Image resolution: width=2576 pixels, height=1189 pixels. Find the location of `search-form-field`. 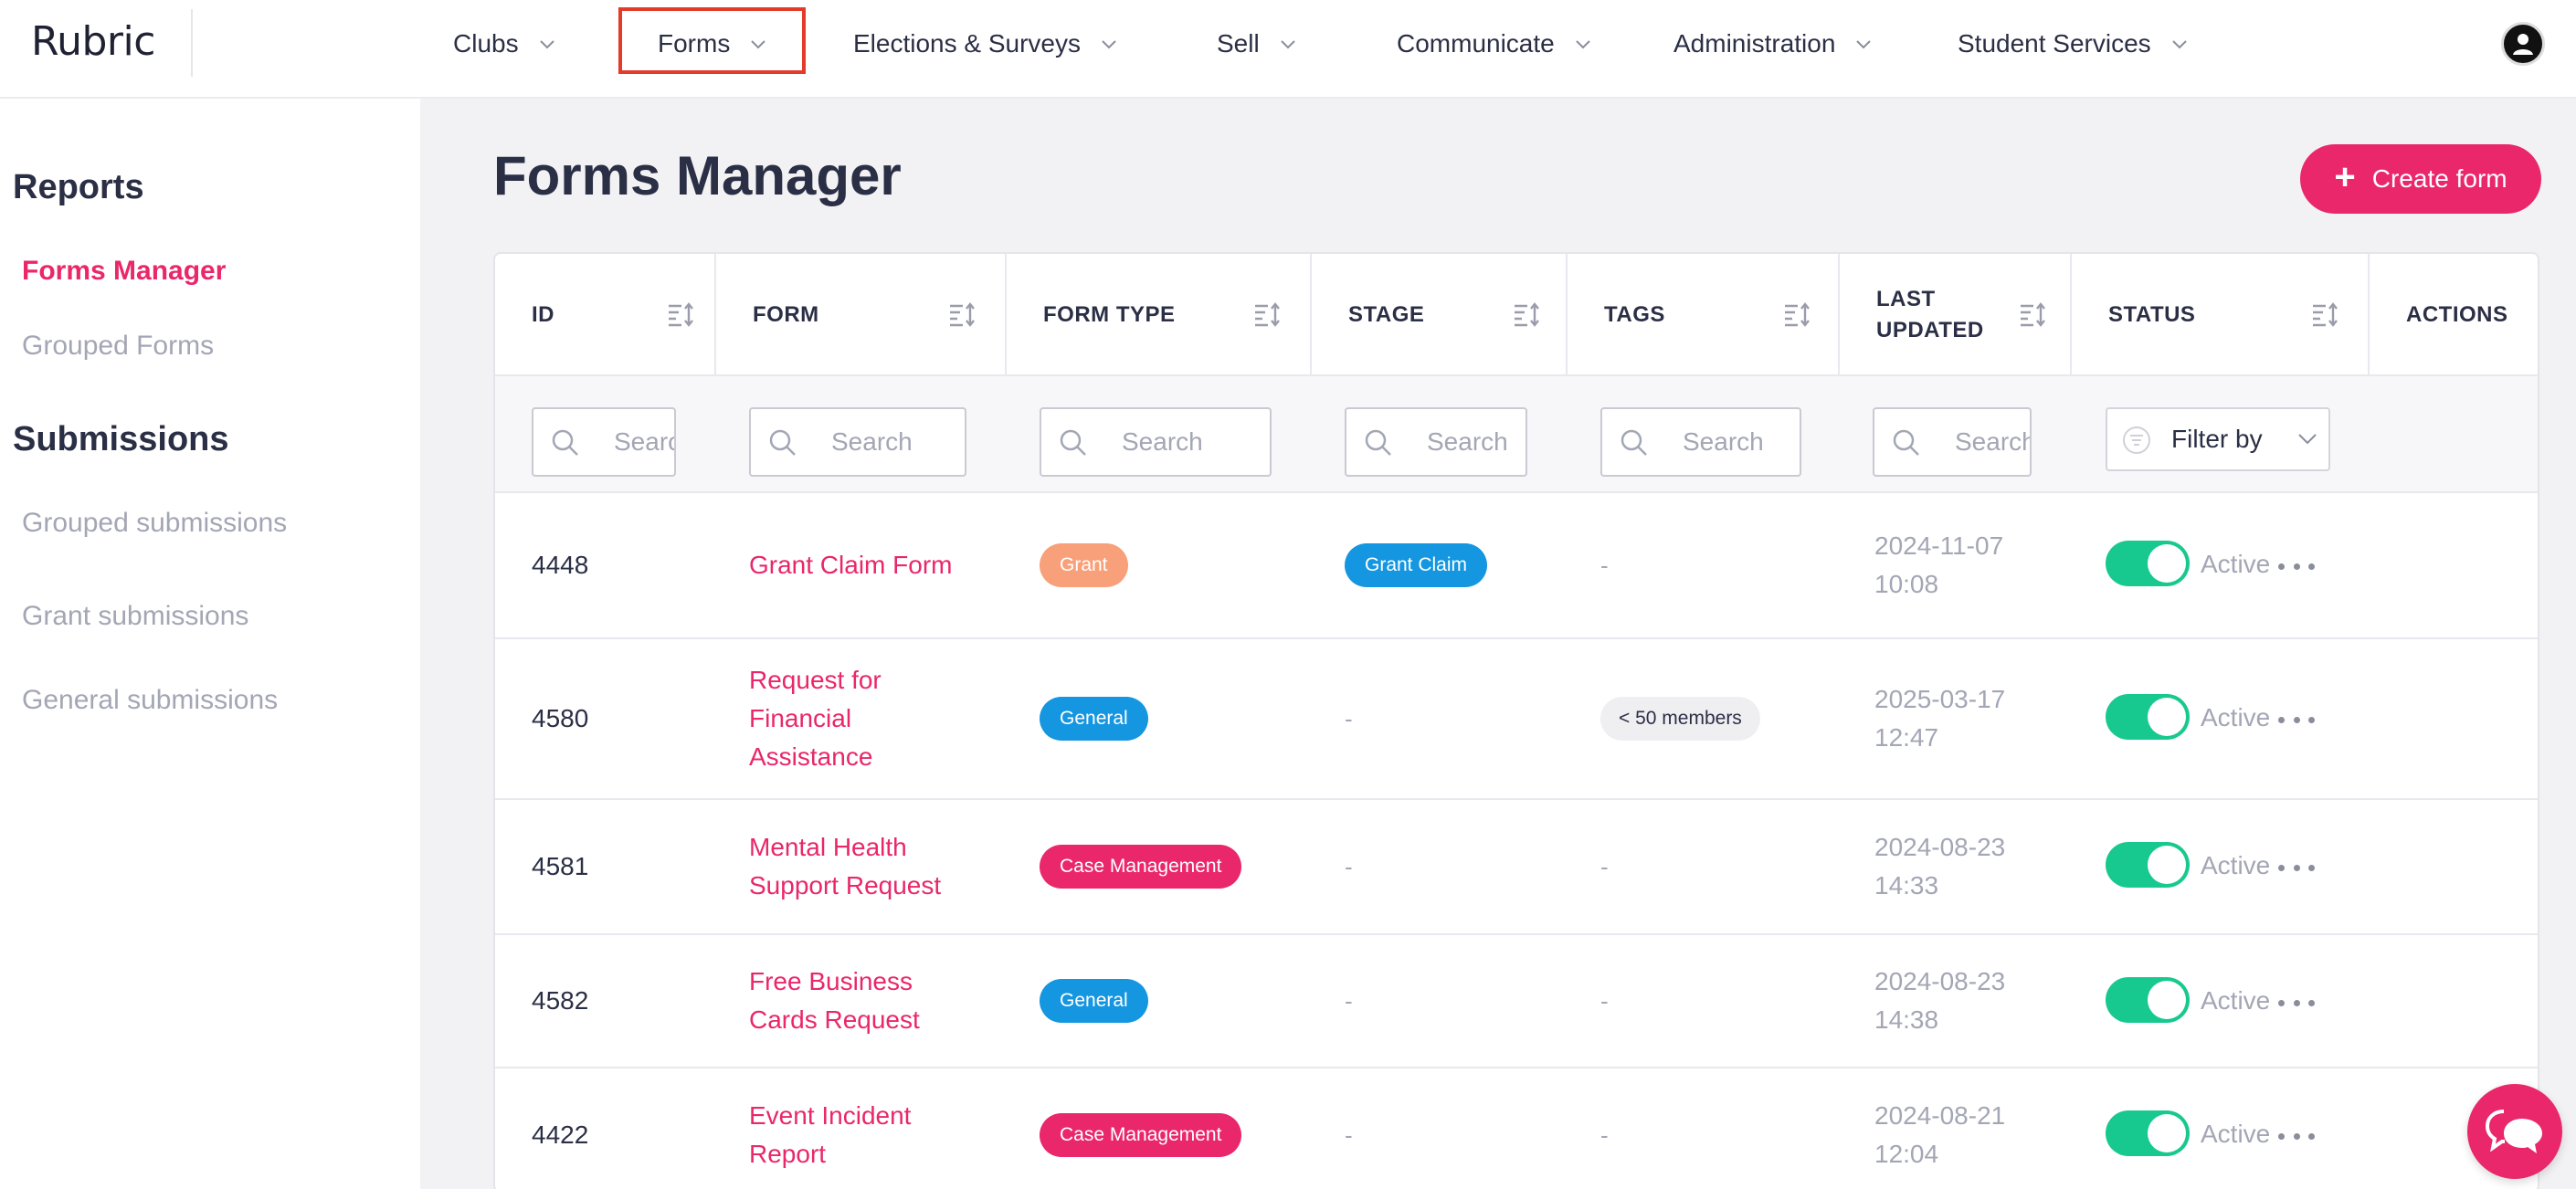

search-form-field is located at coordinates (857, 442).